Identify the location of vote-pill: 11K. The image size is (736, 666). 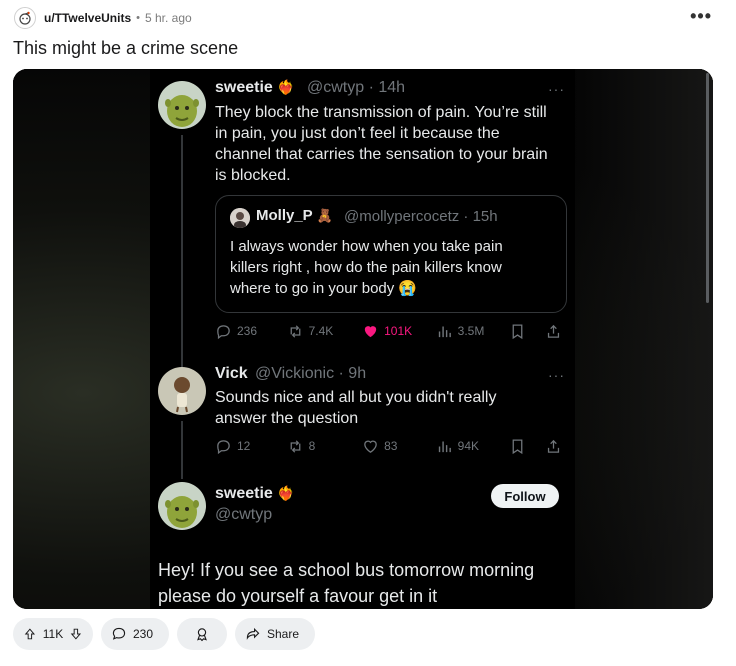
(53, 633).